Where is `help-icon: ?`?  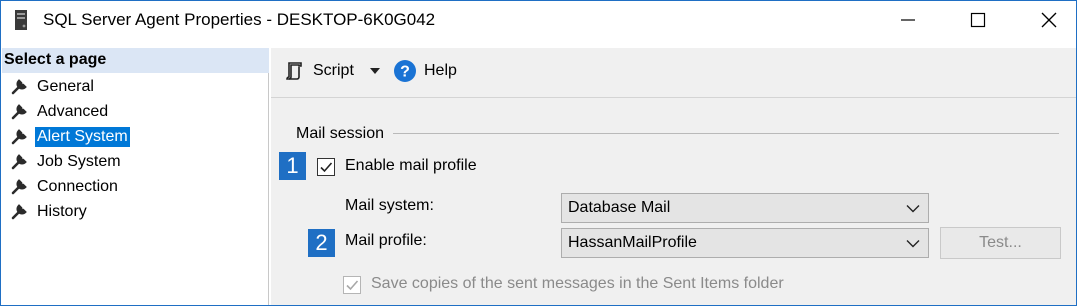
help-icon: ? is located at coordinates (405, 71).